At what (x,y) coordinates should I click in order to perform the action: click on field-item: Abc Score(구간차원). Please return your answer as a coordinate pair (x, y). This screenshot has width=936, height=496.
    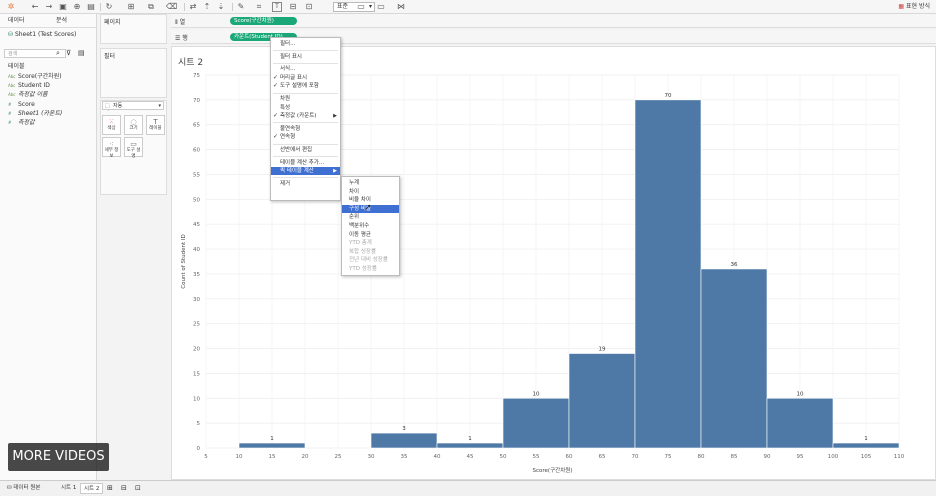
    Looking at the image, I should click on (35, 77).